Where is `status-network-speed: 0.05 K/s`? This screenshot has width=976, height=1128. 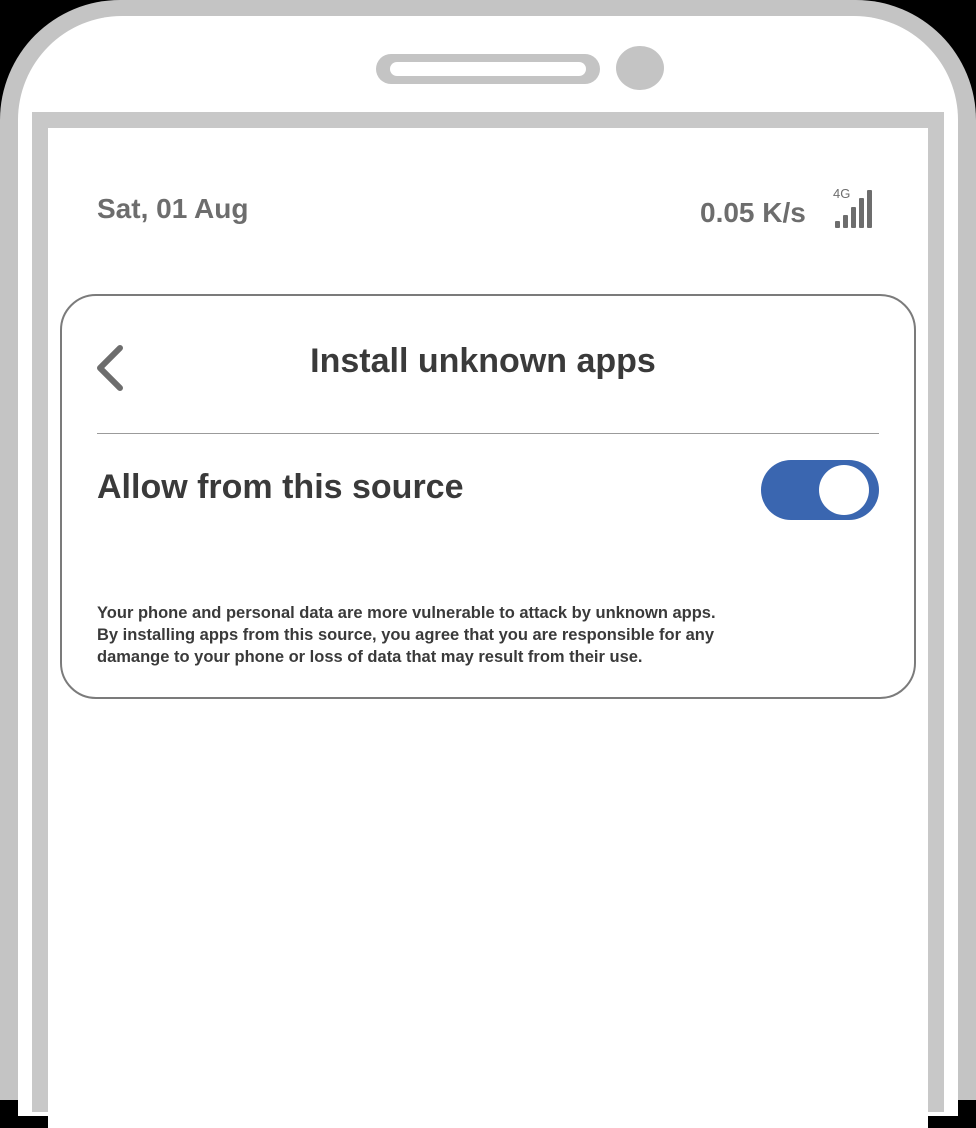
status-network-speed: 0.05 K/s is located at coordinates (753, 212).